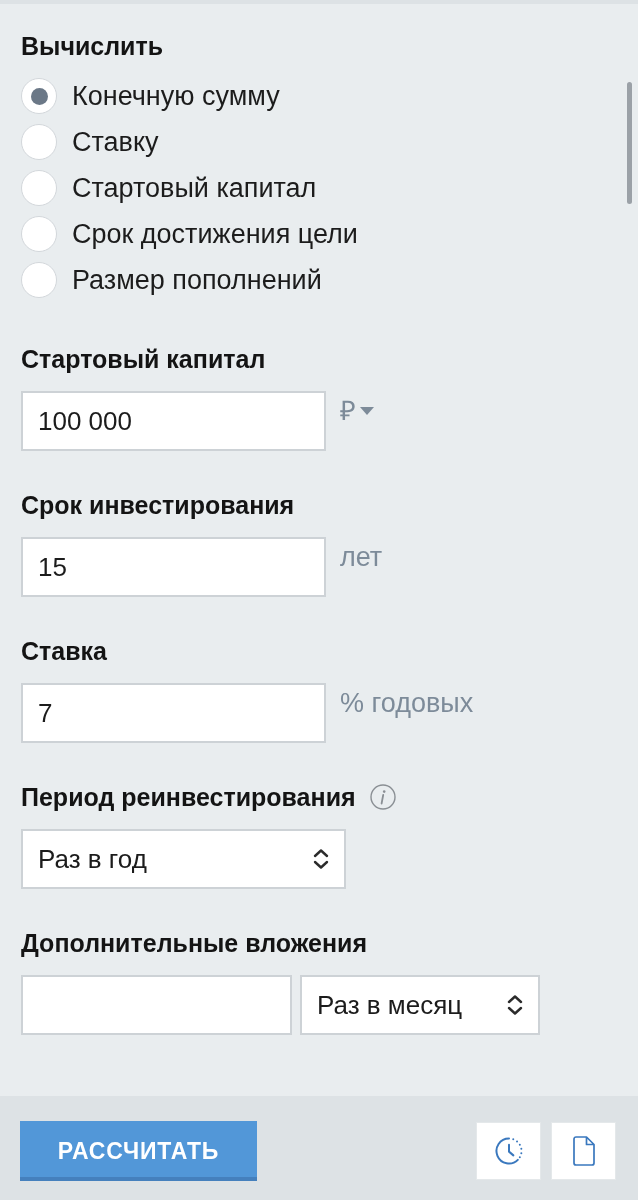 The width and height of the screenshot is (638, 1200). Describe the element at coordinates (382, 797) in the screenshot. I see `info-icon` at that location.